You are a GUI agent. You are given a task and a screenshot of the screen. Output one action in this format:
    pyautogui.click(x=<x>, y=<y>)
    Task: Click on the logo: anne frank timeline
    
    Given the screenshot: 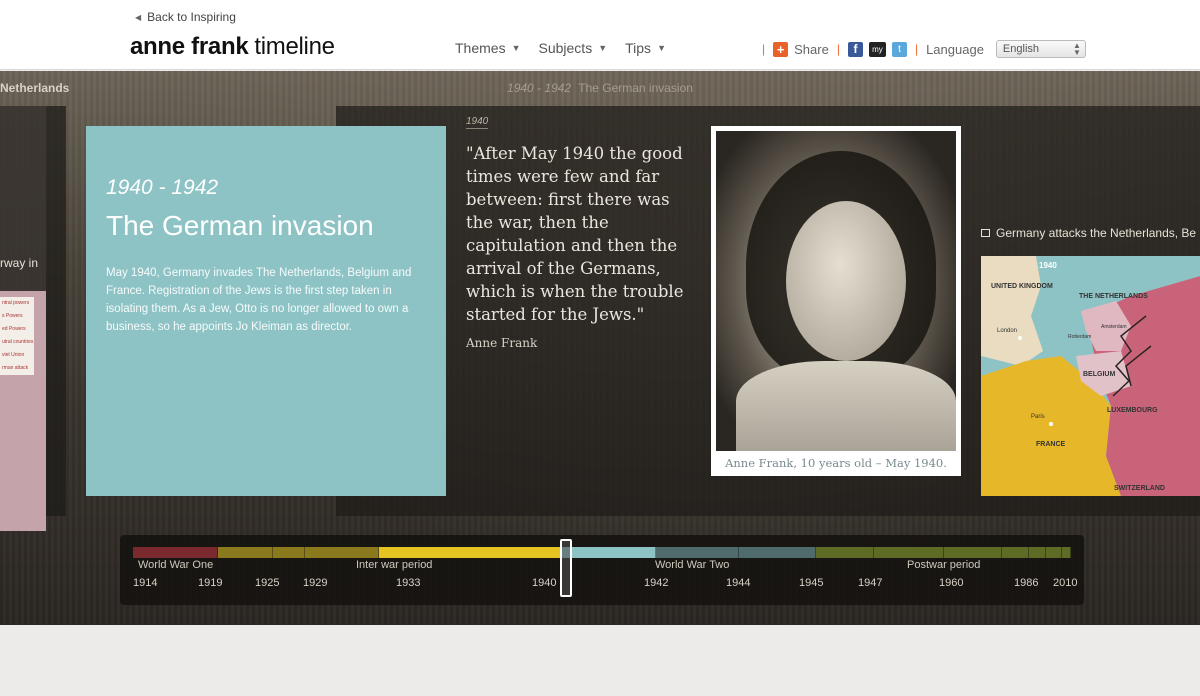 What is the action you would take?
    pyautogui.click(x=232, y=47)
    